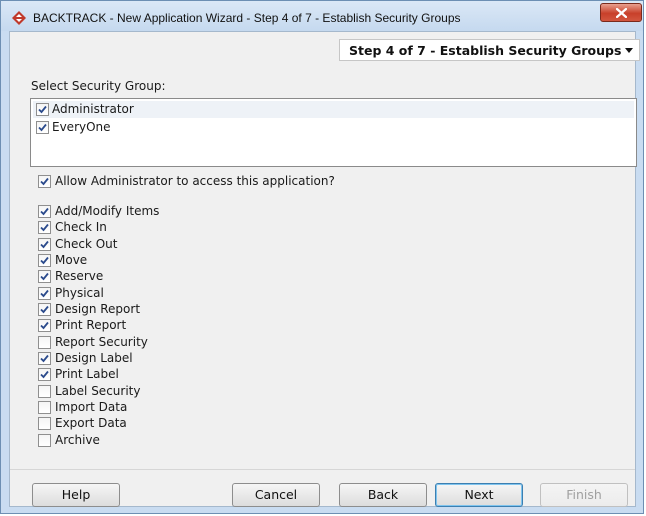  Describe the element at coordinates (584, 495) in the screenshot. I see `finish-button: Finish` at that location.